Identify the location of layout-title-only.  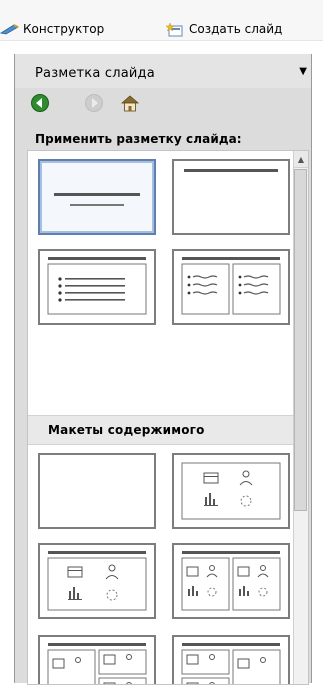
(231, 197).